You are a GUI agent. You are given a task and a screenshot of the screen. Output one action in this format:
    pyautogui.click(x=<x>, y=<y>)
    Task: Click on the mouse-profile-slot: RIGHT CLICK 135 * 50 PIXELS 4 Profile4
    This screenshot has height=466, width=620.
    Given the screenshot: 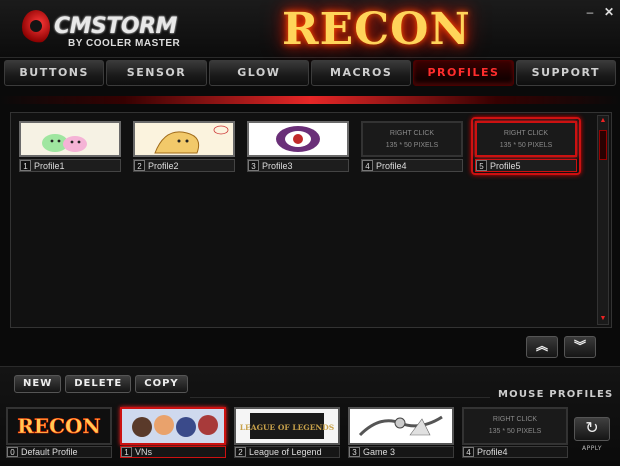 What is the action you would take?
    pyautogui.click(x=515, y=433)
    